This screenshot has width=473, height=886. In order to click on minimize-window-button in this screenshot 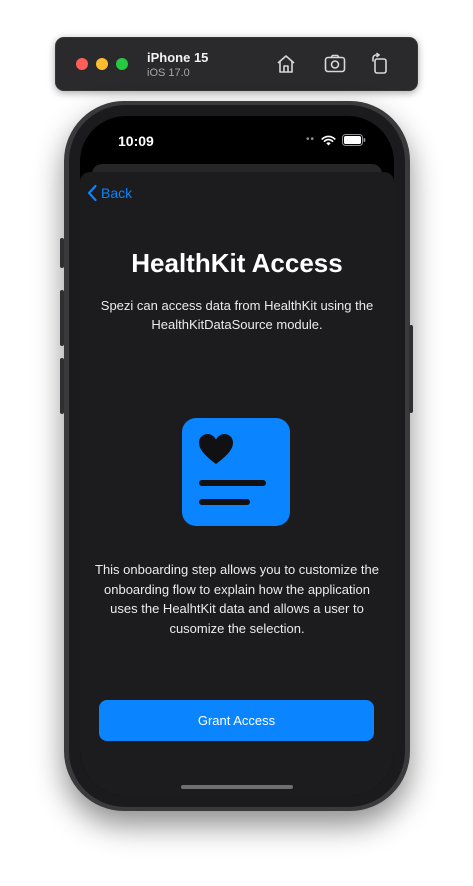, I will do `click(102, 64)`.